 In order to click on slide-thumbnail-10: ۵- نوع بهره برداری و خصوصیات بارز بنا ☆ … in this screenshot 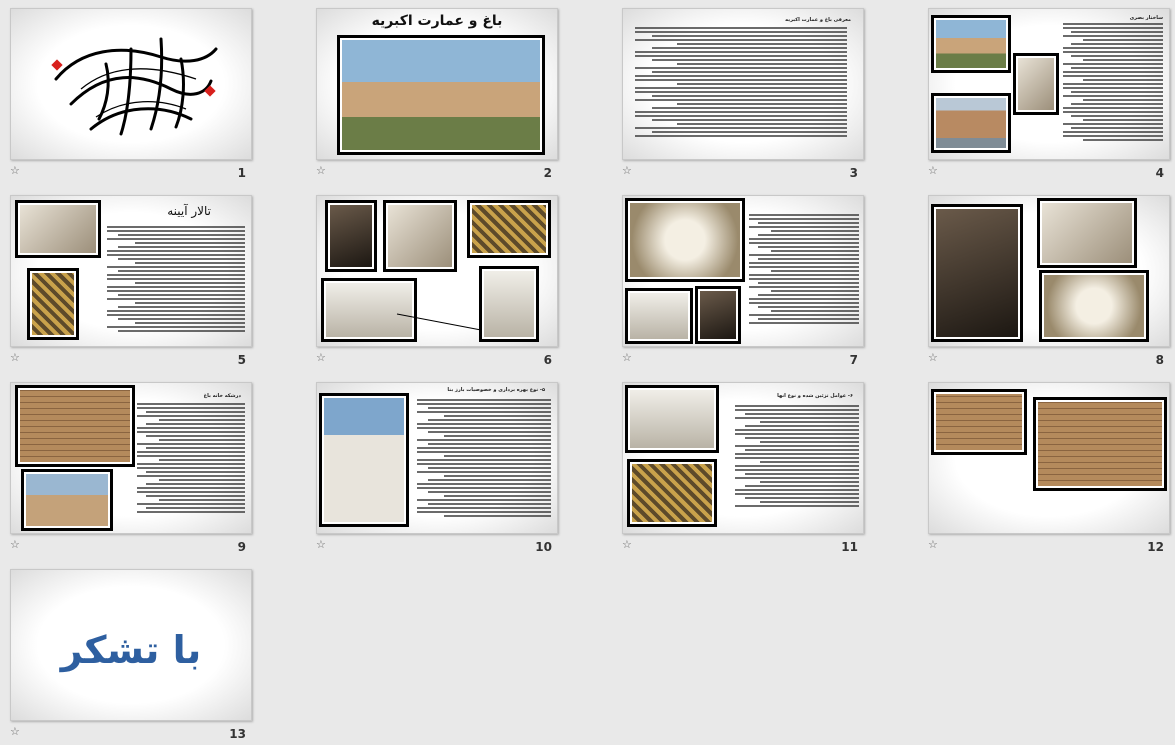, I will do `click(437, 468)`.